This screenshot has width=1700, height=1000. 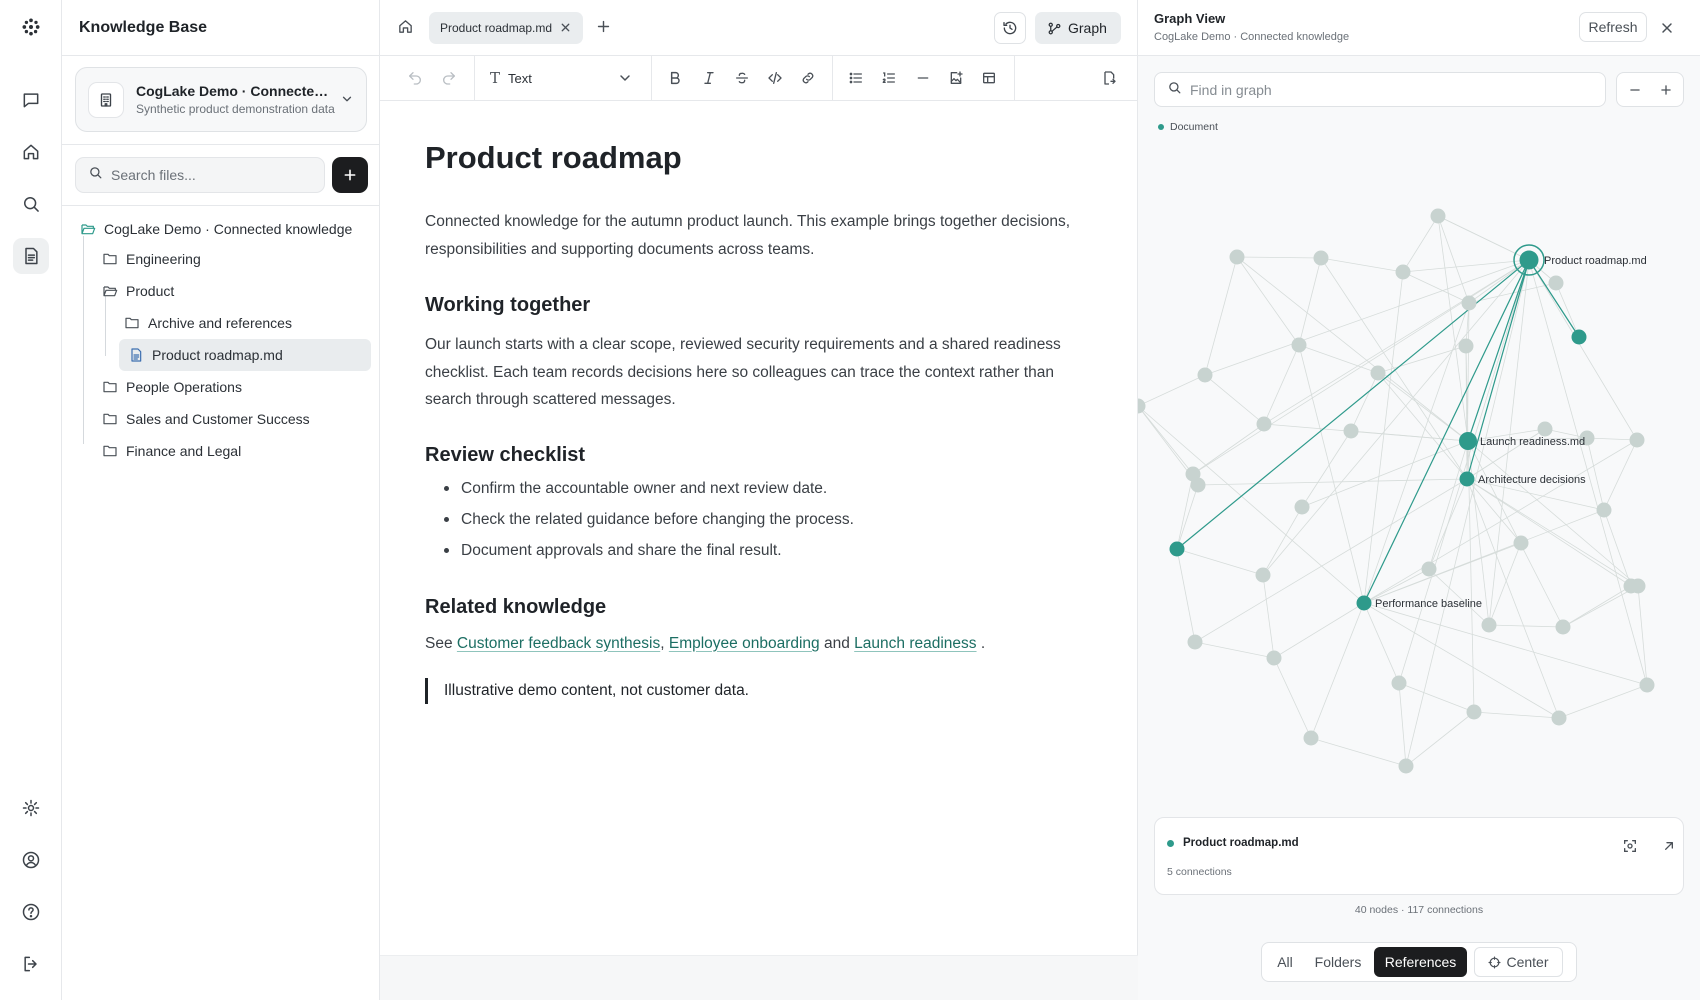 What do you see at coordinates (742, 78) in the screenshot?
I see `strikethrough-icon` at bounding box center [742, 78].